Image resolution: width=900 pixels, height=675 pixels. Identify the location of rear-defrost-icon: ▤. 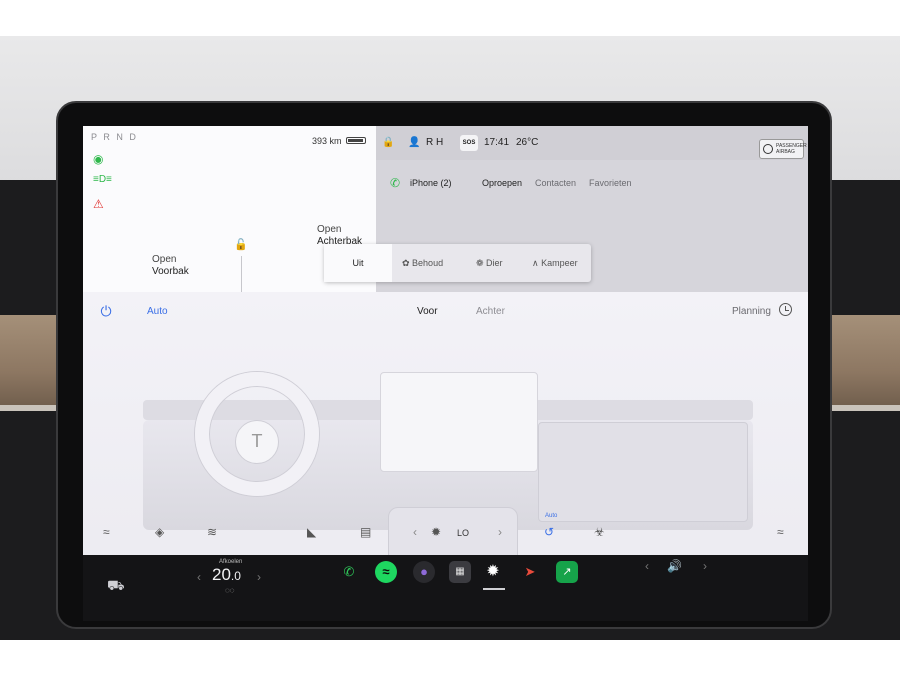
(365, 532).